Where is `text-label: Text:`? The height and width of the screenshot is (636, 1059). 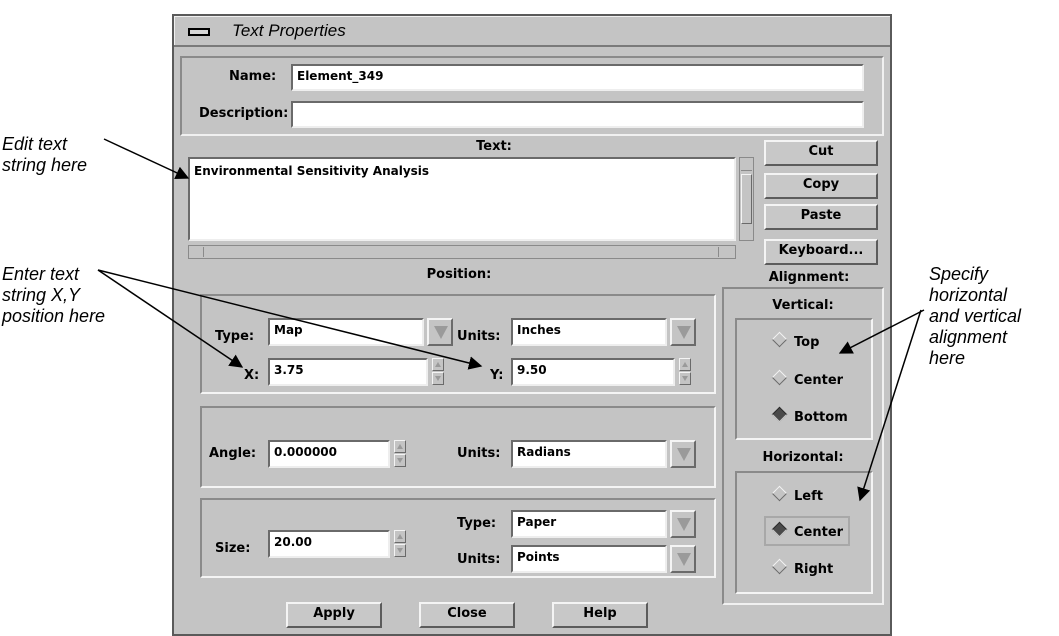
text-label: Text: is located at coordinates (494, 146).